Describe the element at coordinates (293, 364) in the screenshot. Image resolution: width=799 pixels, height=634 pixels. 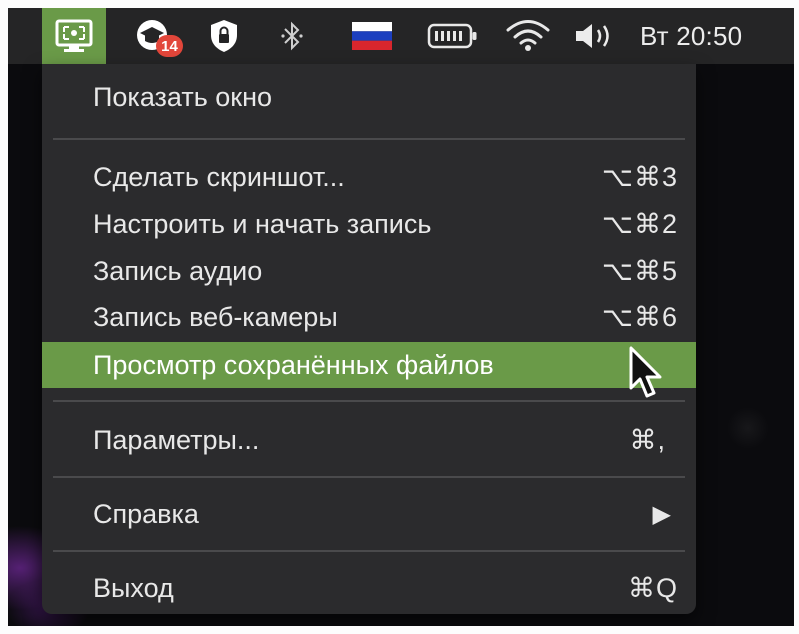
I see `menu-item-label: Просмотр сохранённых файлов` at that location.